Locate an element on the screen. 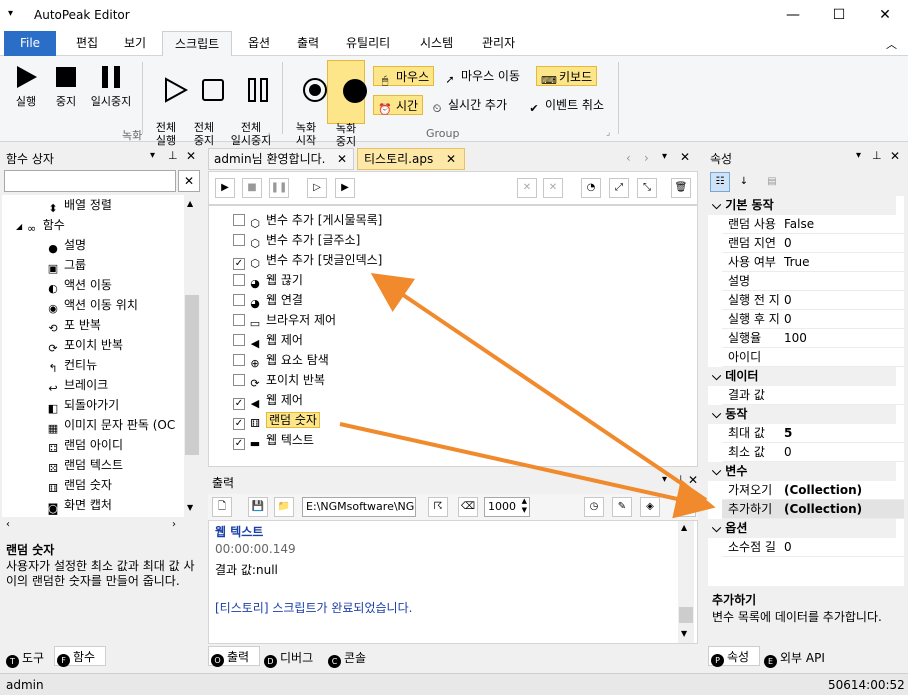 This screenshot has height=695, width=908. property-value: True is located at coordinates (797, 262).